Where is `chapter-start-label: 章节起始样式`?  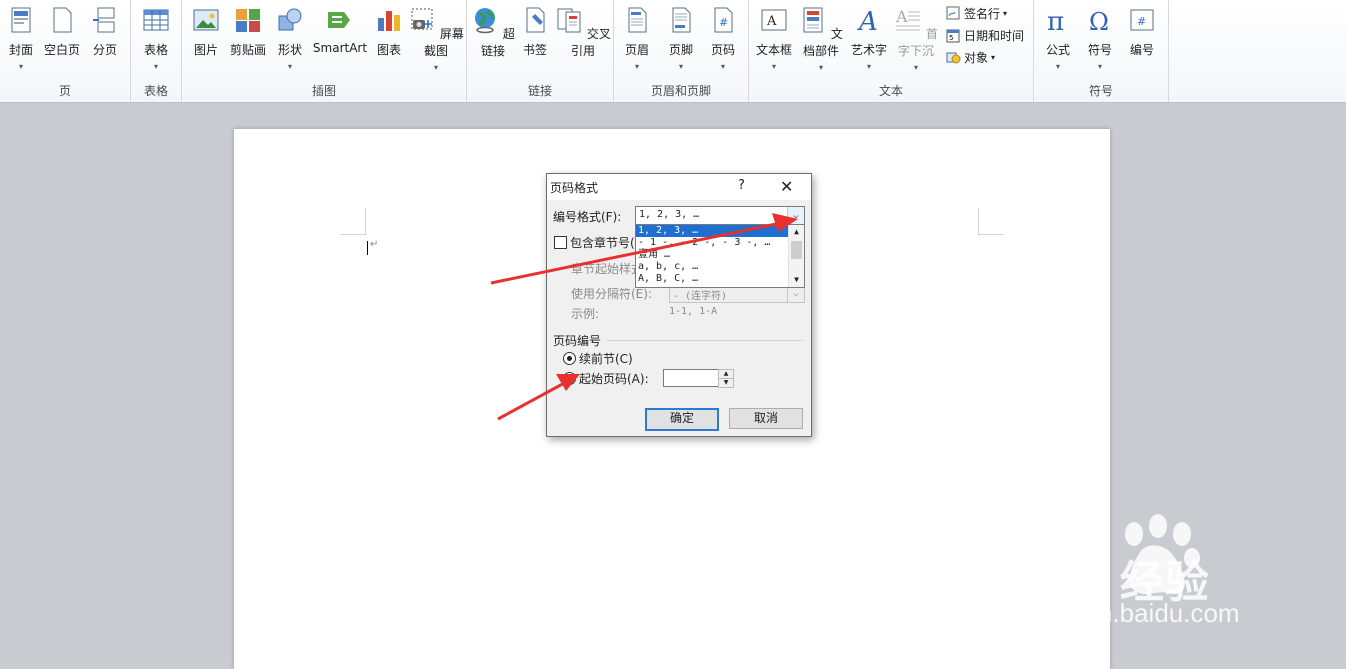 chapter-start-label: 章节起始样式 is located at coordinates (607, 269).